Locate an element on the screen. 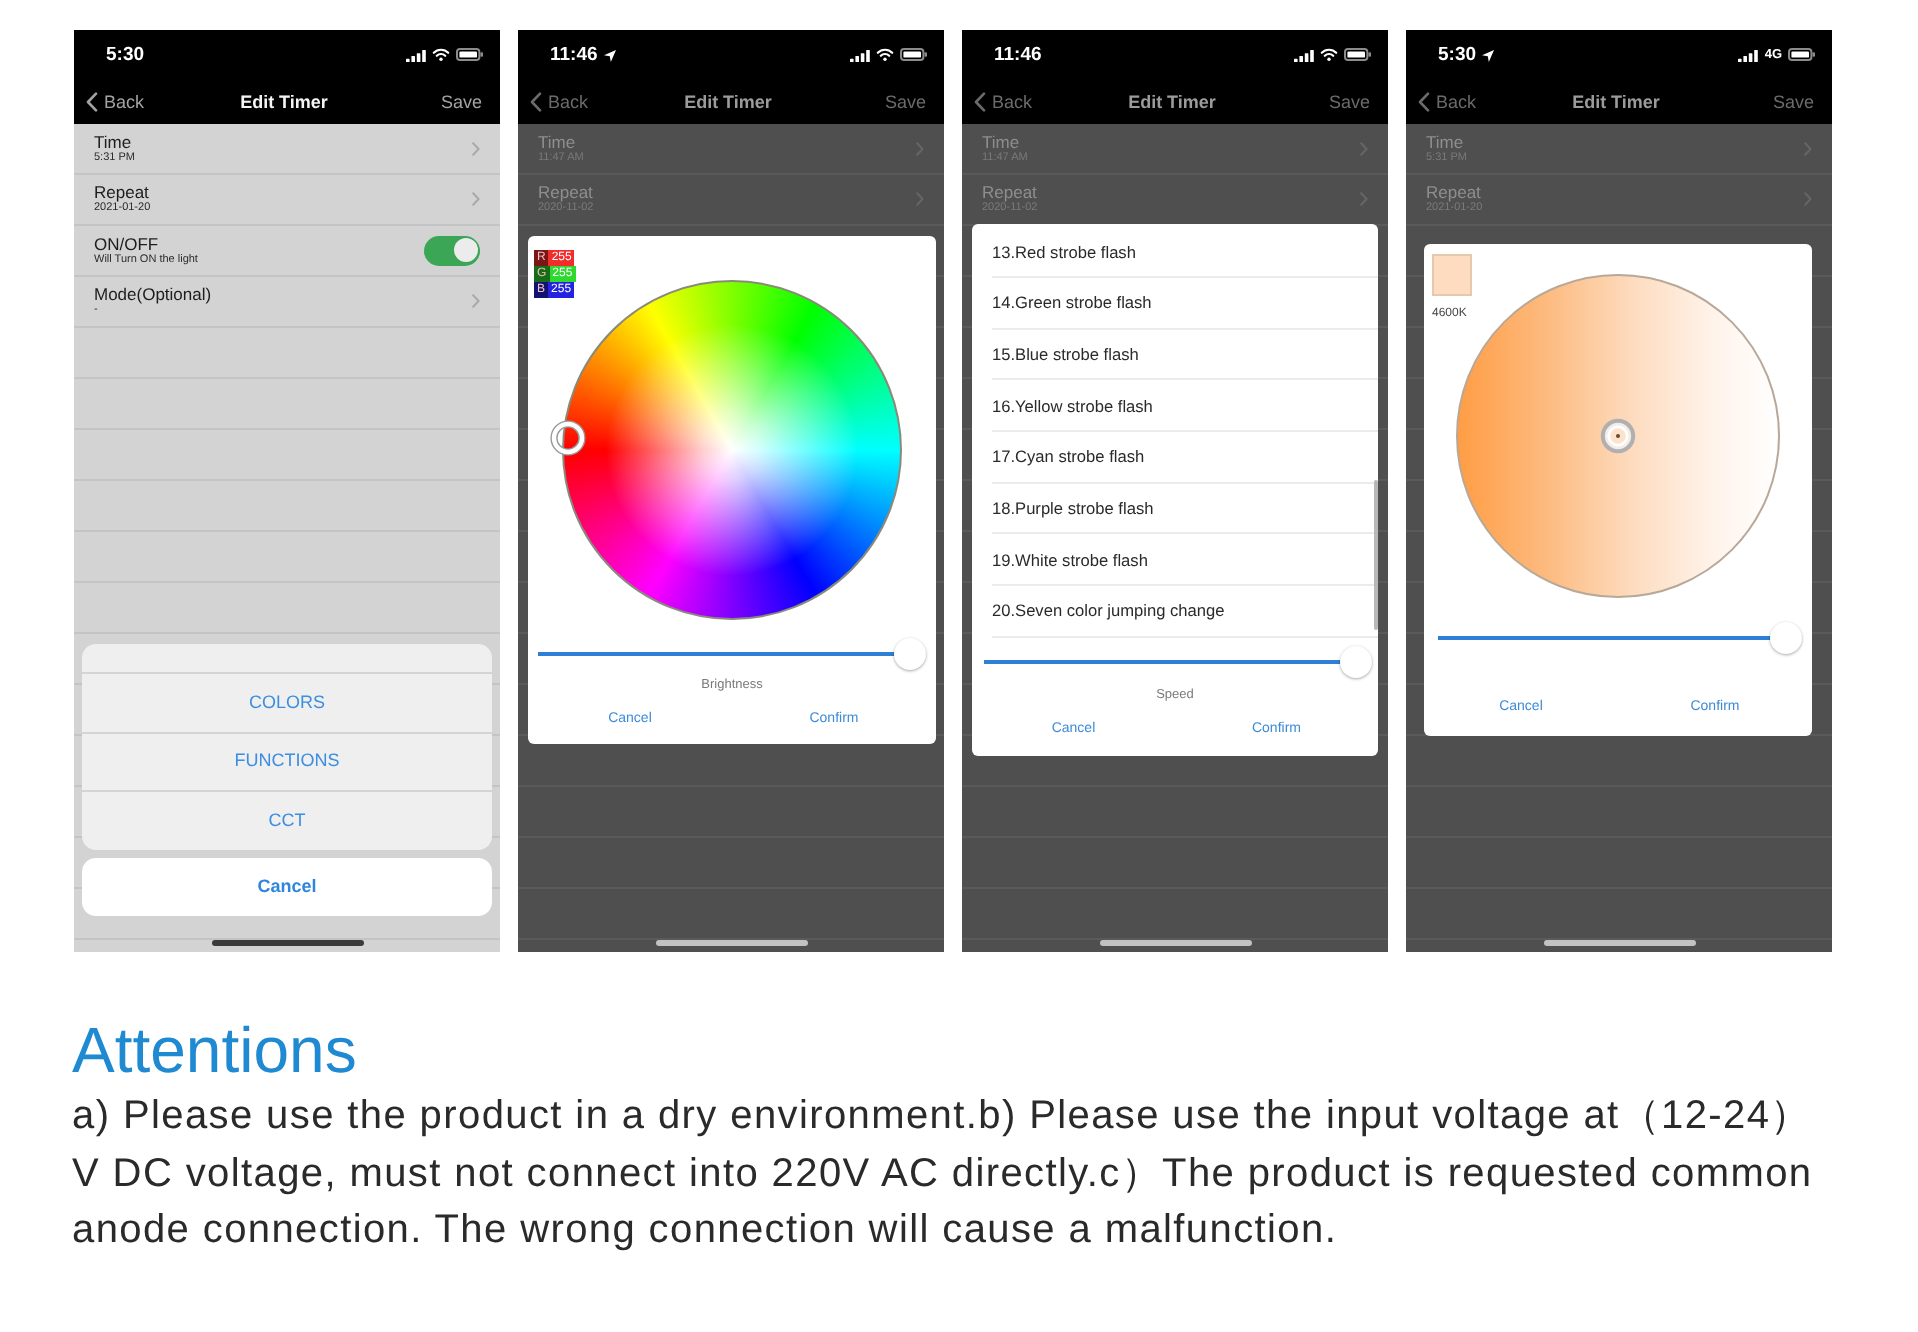  notice-paragraph: a) Please use the product in a dry environment.b) Please use the input voltage at（12-24）V DC voltage, must not connect into 220V AC directly.c）The product is requested common anode connection. The wrong connection will cause a malfunction. is located at coordinates (943, 1174).